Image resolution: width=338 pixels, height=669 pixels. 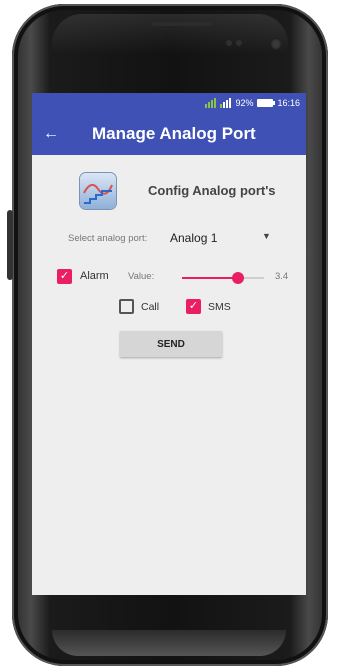 I want to click on proximity-sensor, so click(x=237, y=44).